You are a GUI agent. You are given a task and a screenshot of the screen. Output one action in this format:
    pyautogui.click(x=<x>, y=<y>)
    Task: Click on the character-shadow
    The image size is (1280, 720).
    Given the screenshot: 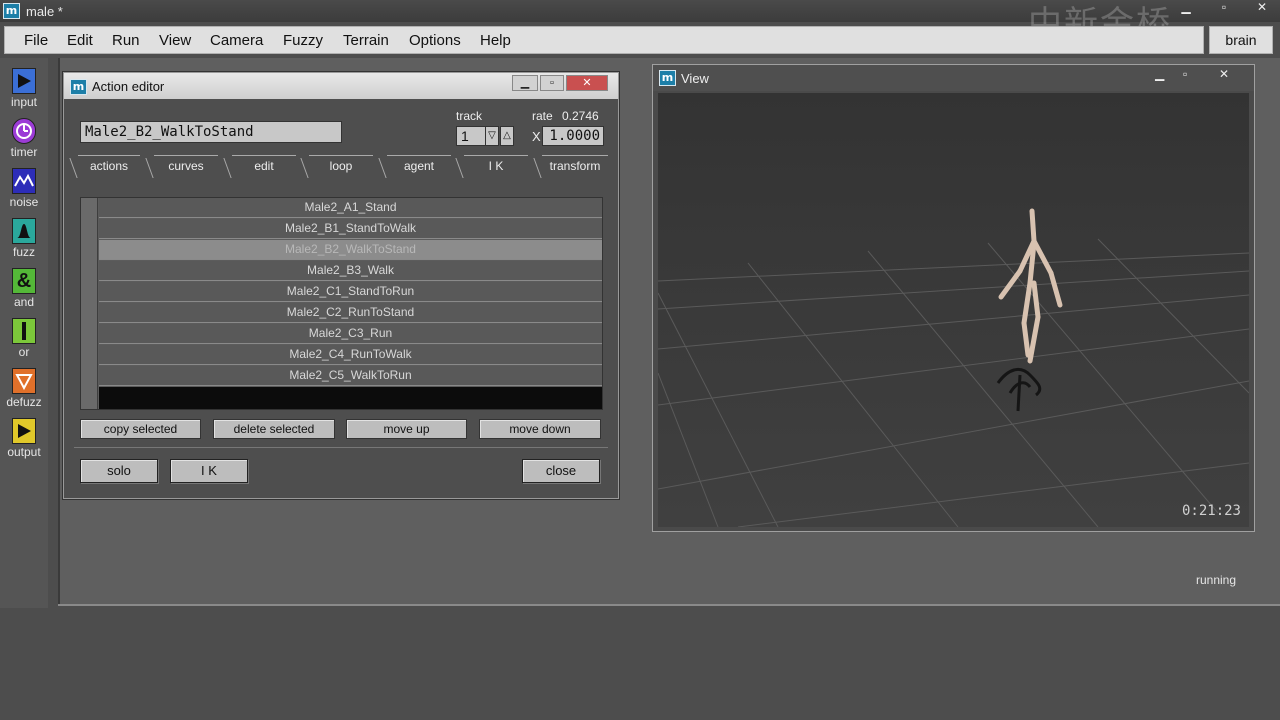 What is the action you would take?
    pyautogui.click(x=1019, y=389)
    